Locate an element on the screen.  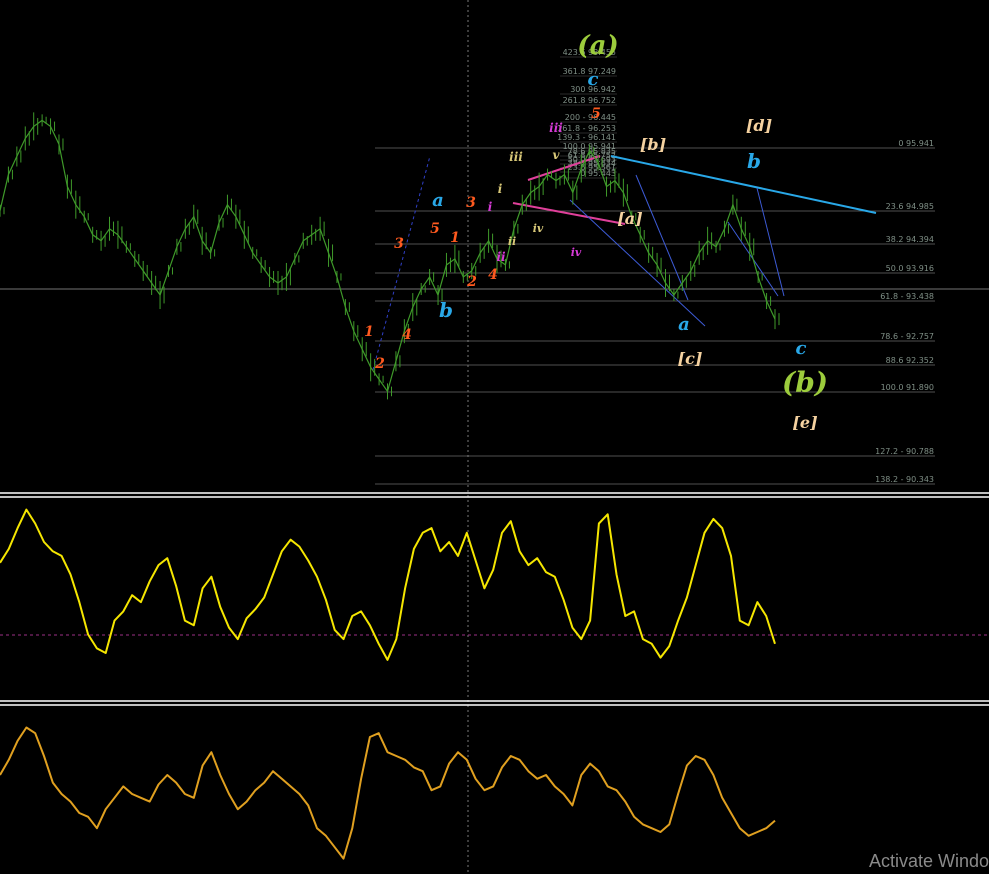
wave-label: [c] is located at coordinates (690, 358).